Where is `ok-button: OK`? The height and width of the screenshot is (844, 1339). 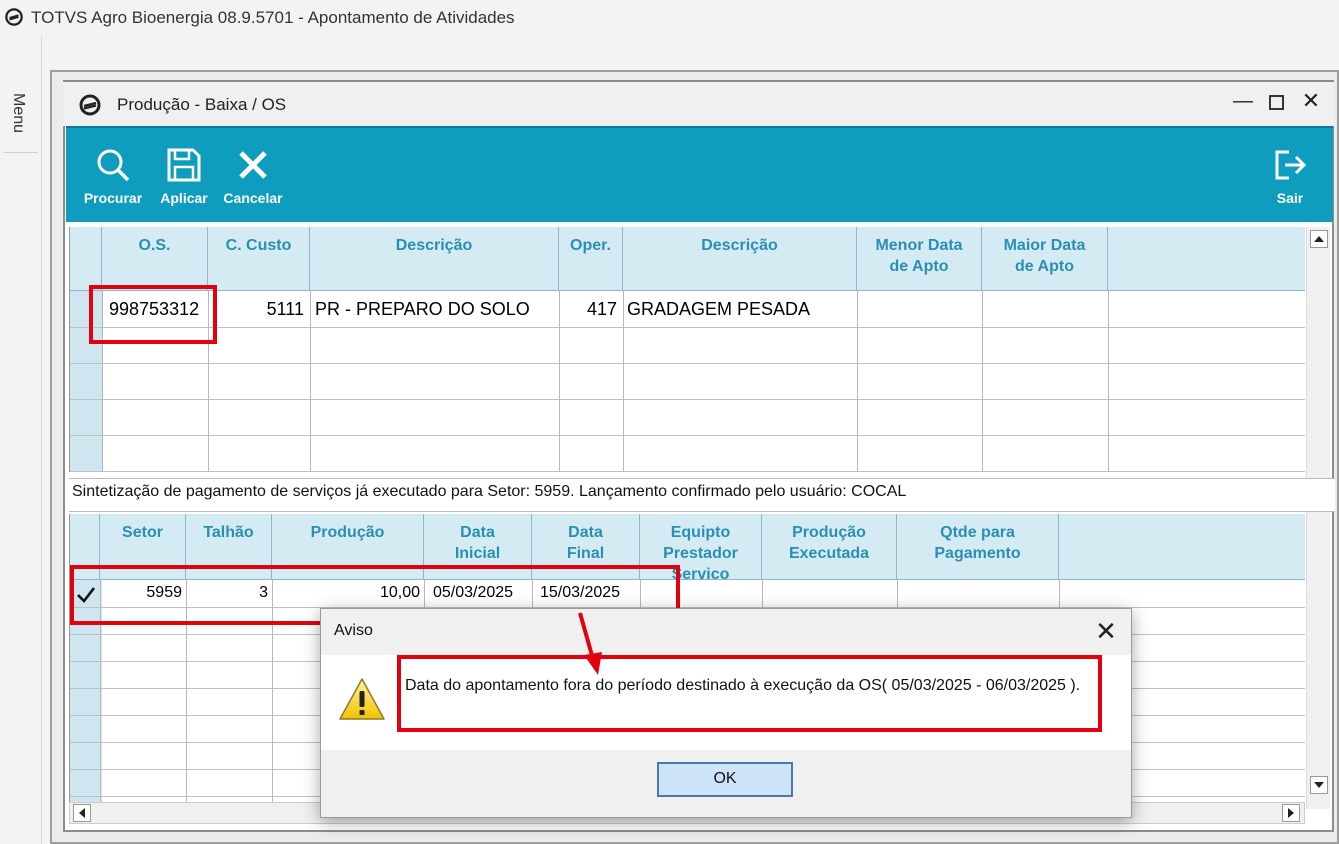
ok-button: OK is located at coordinates (725, 779).